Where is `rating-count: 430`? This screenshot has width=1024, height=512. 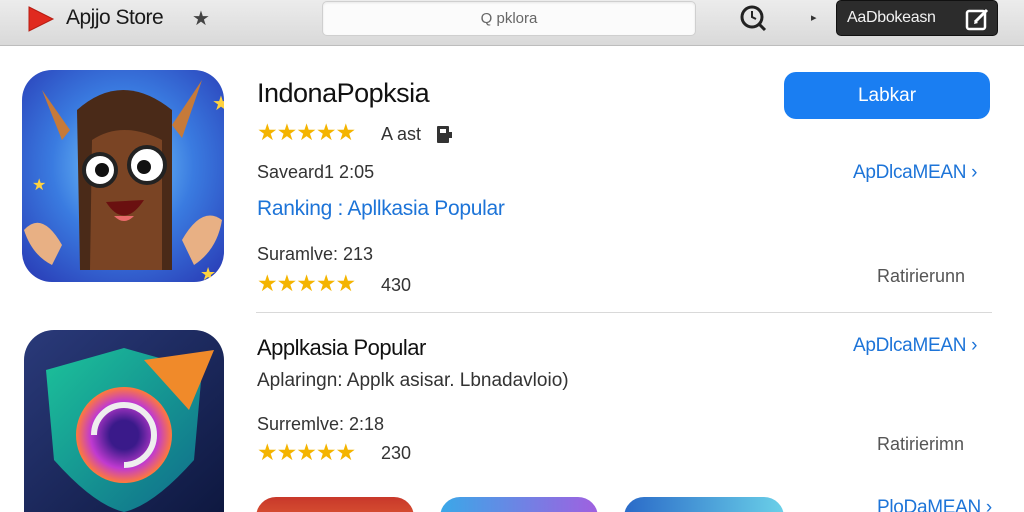
rating-count: 430 is located at coordinates (396, 285).